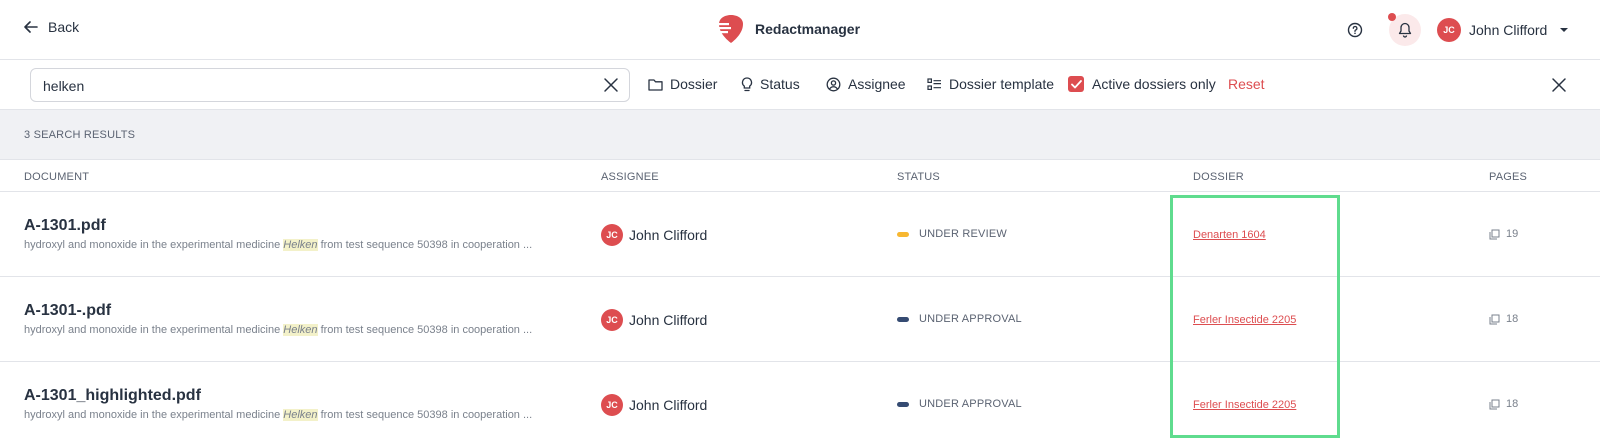 This screenshot has width=1600, height=445. Describe the element at coordinates (611, 85) in the screenshot. I see `clear-search-icon` at that location.